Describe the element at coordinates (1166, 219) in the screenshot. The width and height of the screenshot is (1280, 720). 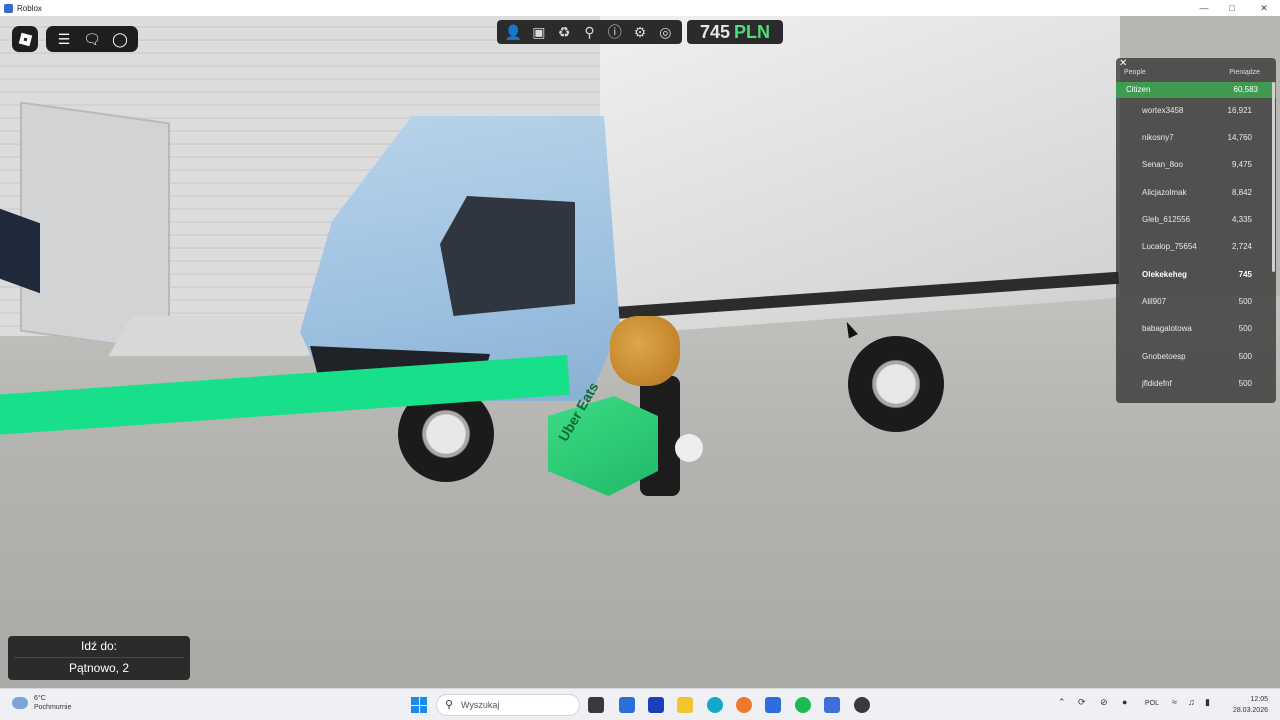
I see `player-name: Gleb_612556` at that location.